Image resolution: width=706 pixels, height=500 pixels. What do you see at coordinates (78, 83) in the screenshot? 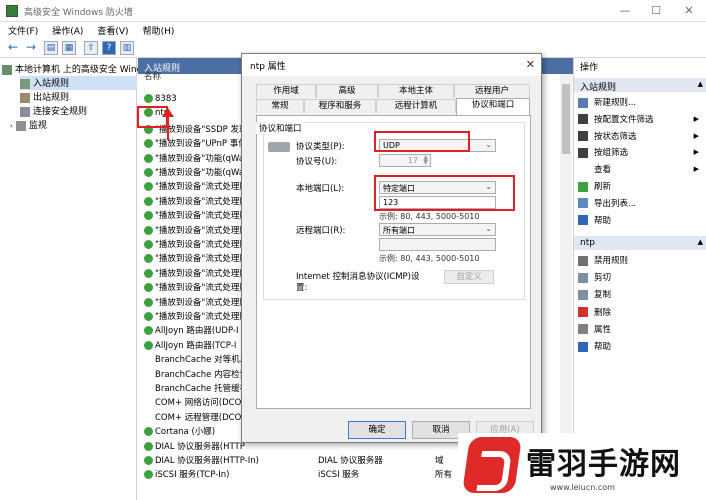
I see `tree-item-inbound-rules: 入站规则` at bounding box center [78, 83].